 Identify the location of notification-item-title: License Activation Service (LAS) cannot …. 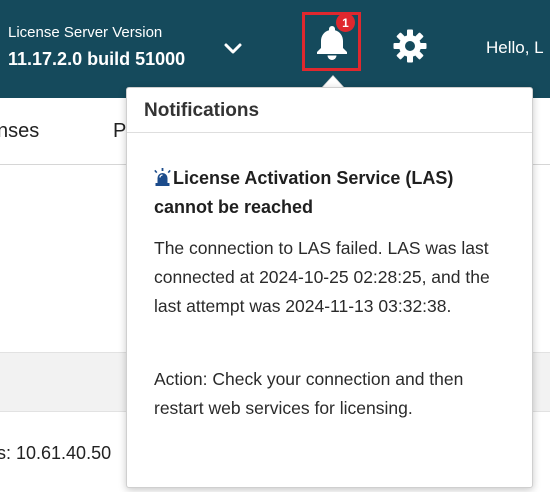
(334, 193).